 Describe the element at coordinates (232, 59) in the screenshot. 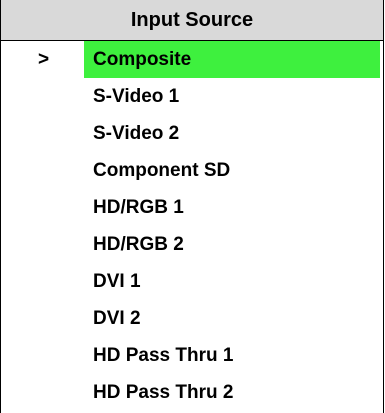

I see `menu-item-label: Composite` at that location.